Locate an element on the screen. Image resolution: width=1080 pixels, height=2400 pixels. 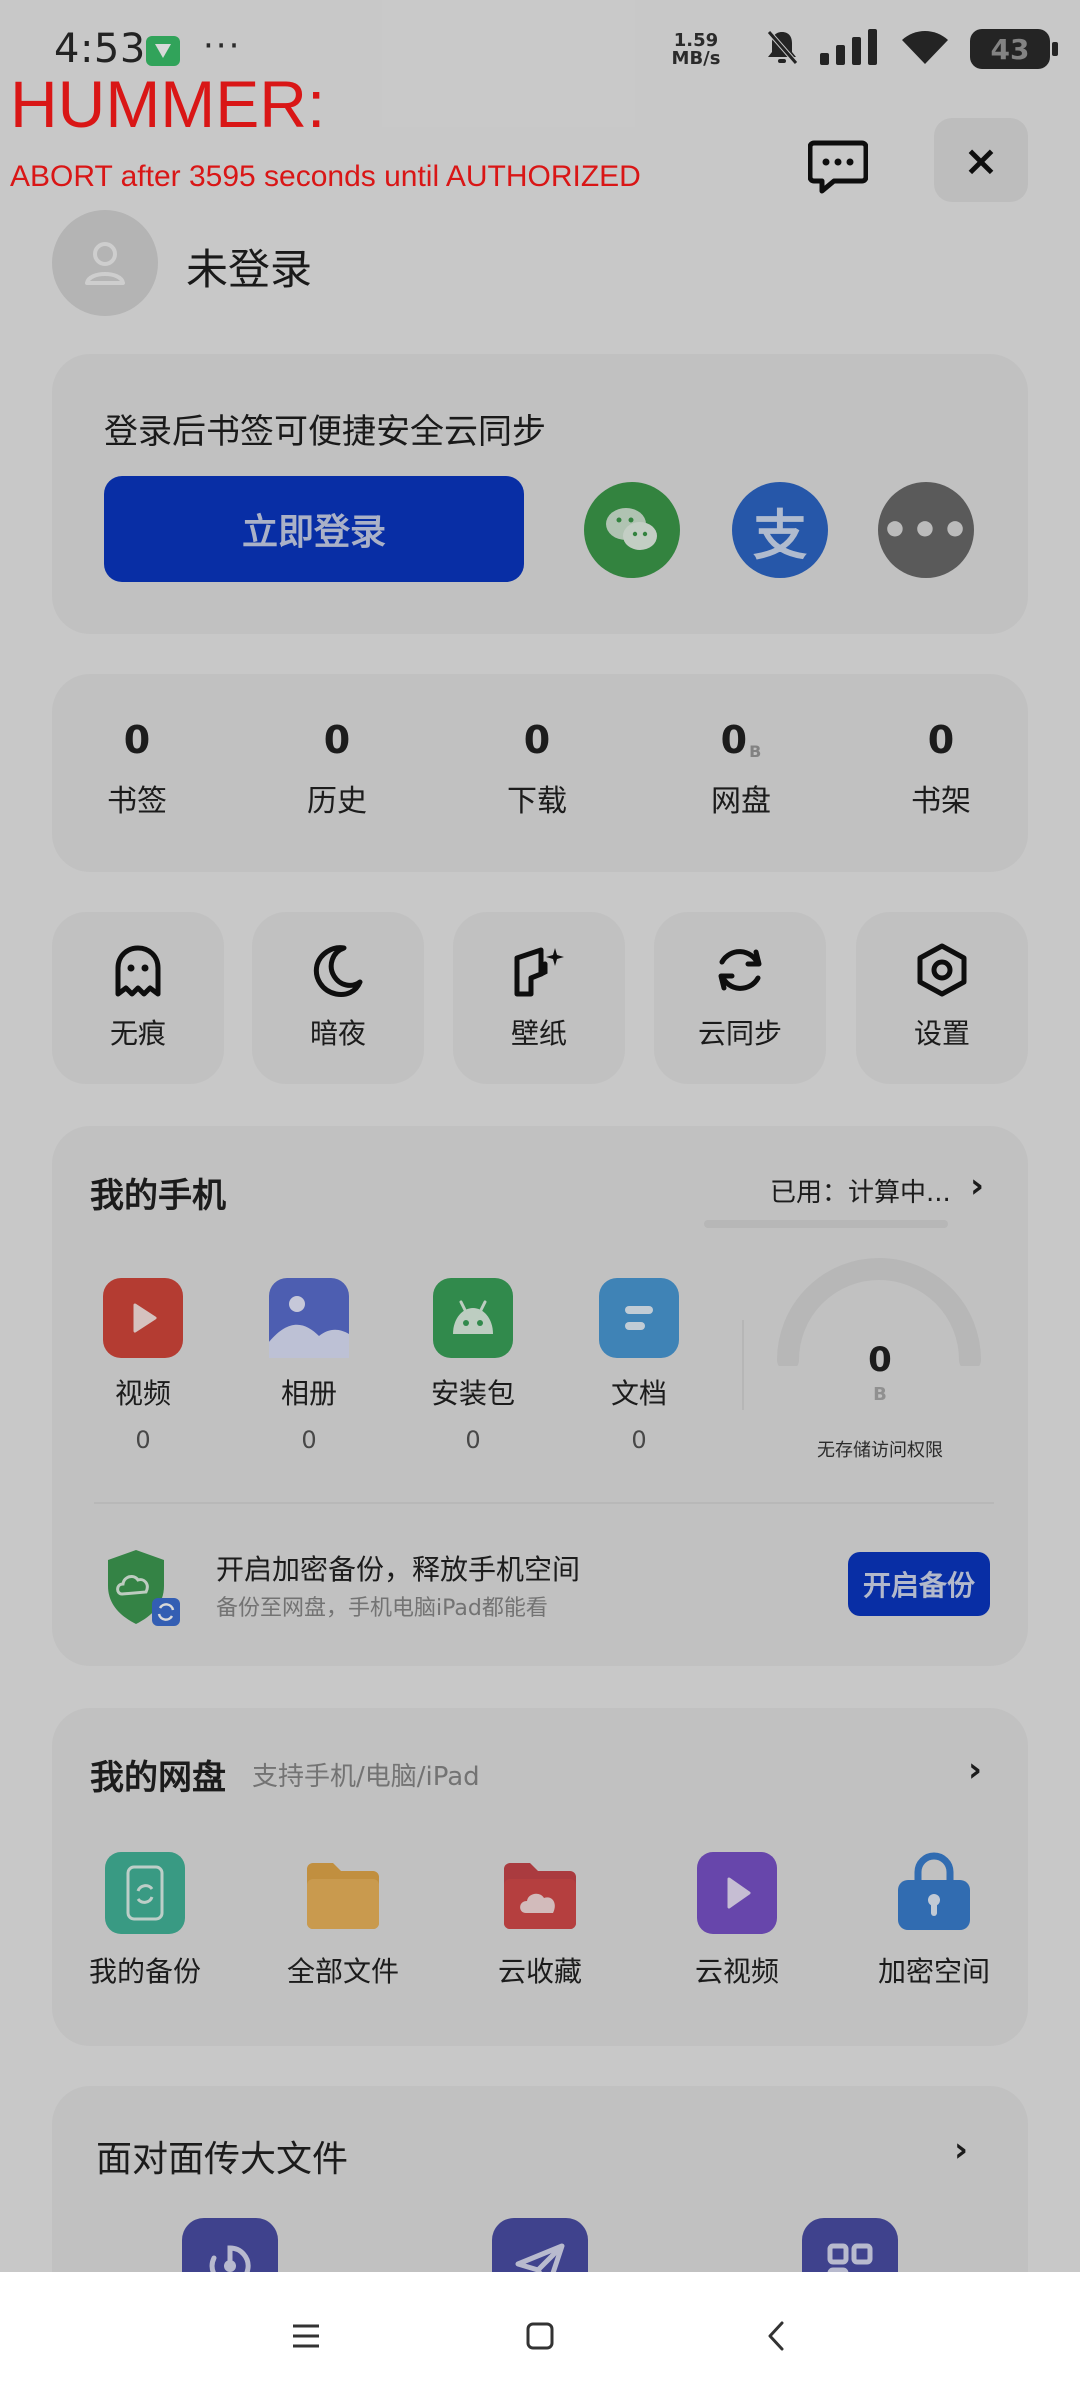
storage-gauge-value: 0 is located at coordinates (880, 1360).